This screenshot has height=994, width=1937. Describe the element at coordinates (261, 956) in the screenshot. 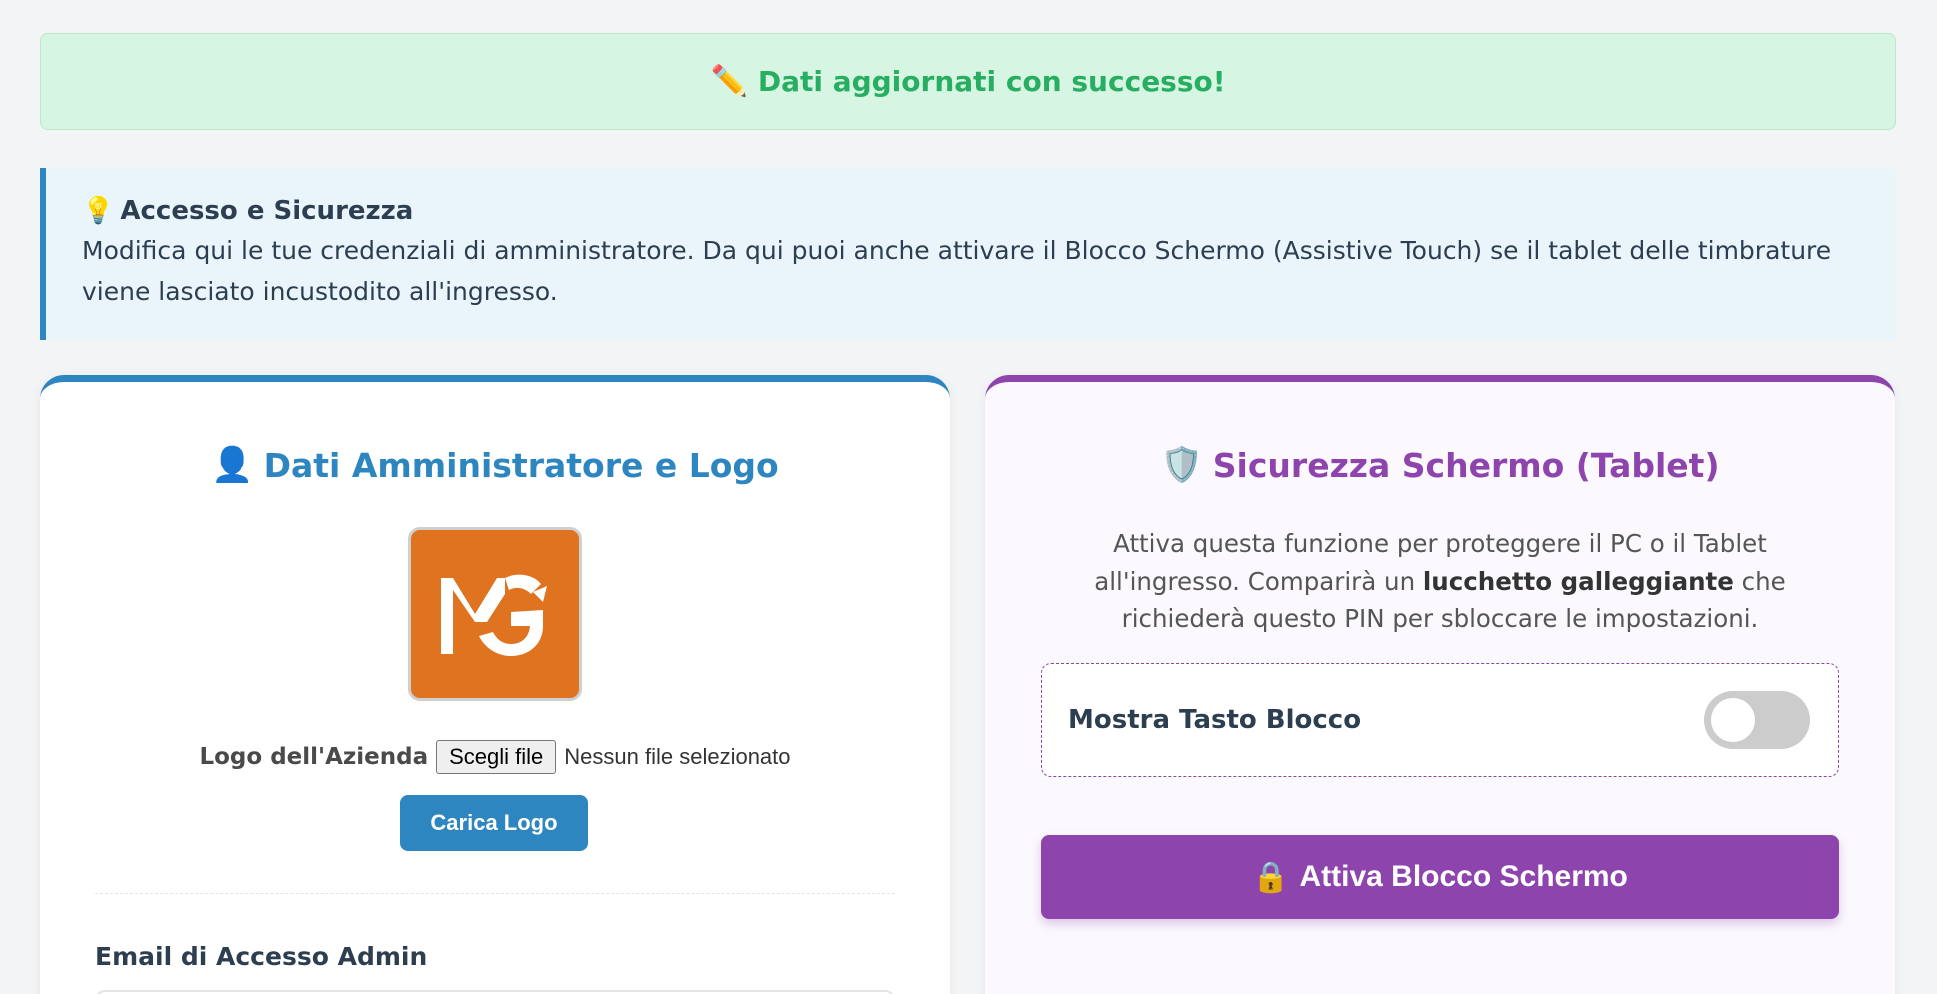

I see `email-label: Email di Accesso Admin` at that location.